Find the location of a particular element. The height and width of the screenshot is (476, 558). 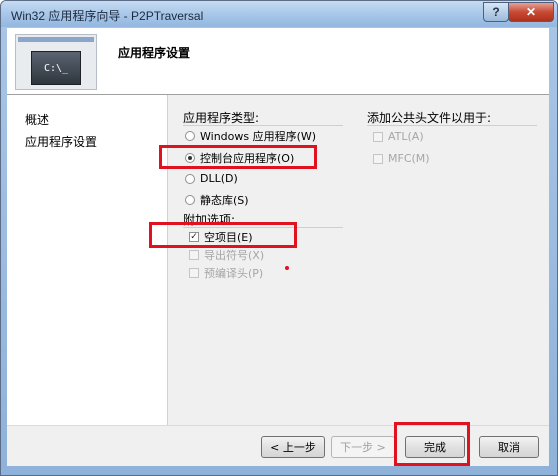

checkbox-mfc-label: MFC(M) is located at coordinates (409, 158).